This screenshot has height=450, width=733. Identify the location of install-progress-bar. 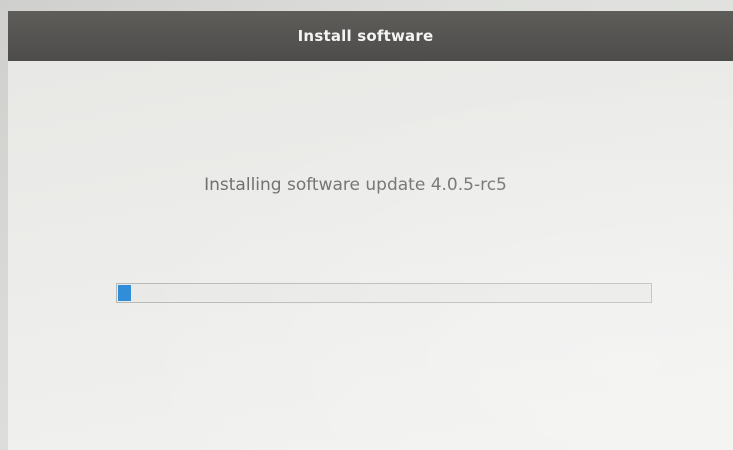
(384, 293).